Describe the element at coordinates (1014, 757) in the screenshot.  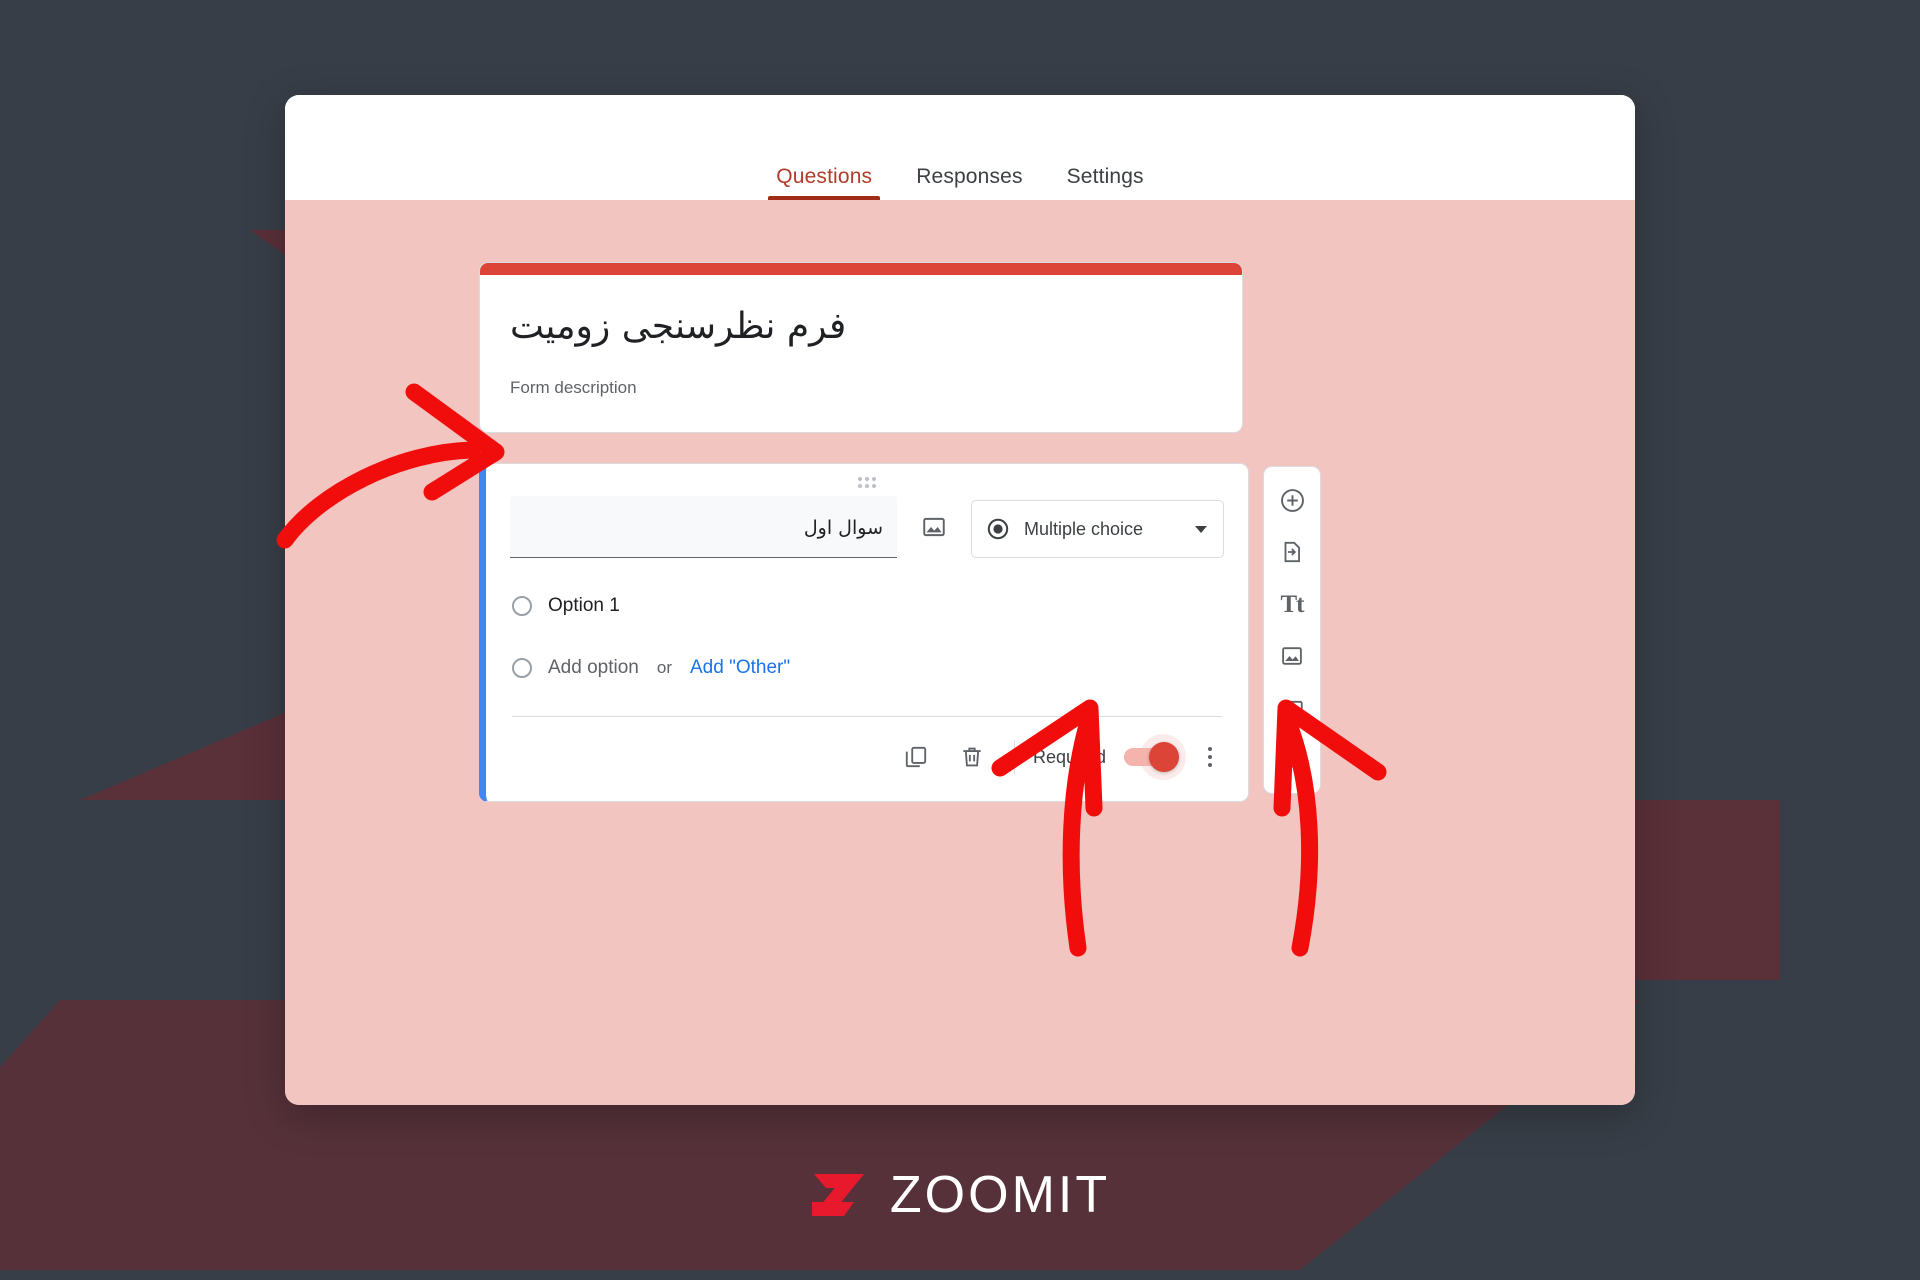
I see `footer-separator` at that location.